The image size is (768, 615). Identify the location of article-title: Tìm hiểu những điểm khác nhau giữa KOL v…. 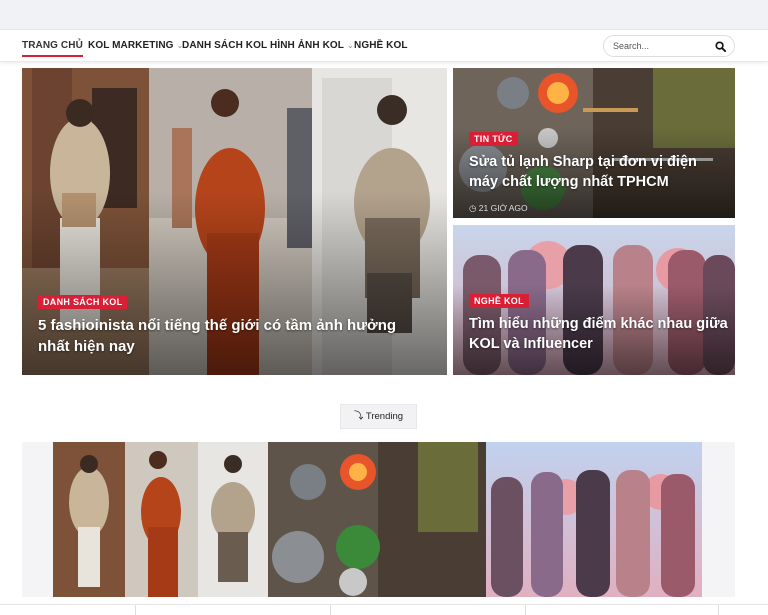
(599, 334).